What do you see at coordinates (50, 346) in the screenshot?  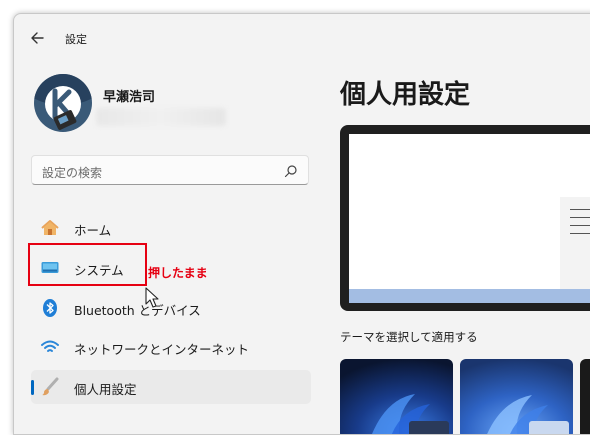 I see `network-icon` at bounding box center [50, 346].